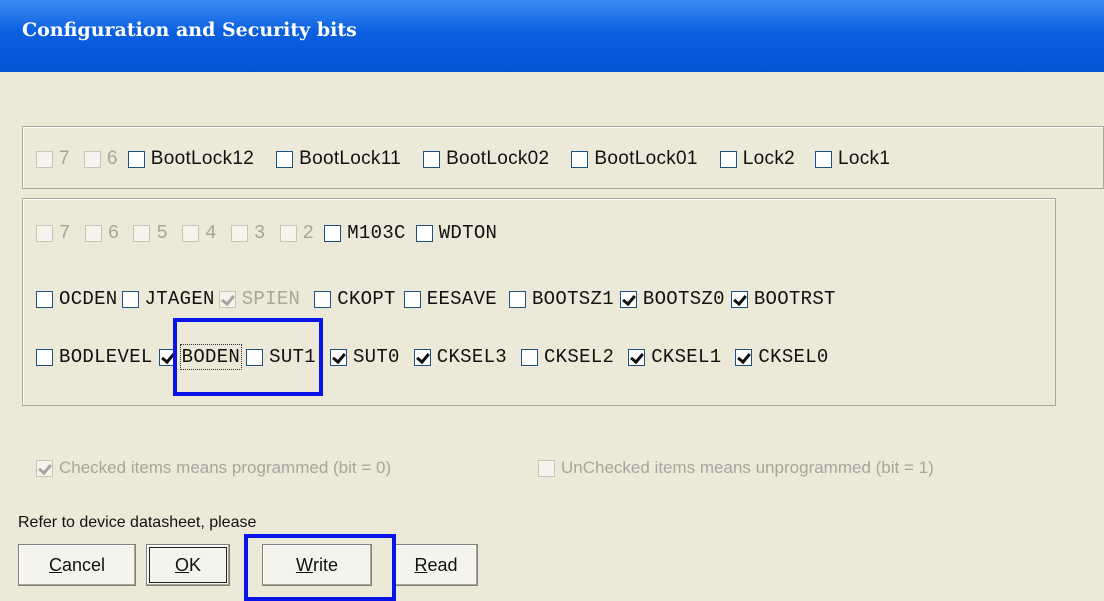 This screenshot has width=1104, height=601. I want to click on lock-lock2-bit: Lock2, so click(757, 159).